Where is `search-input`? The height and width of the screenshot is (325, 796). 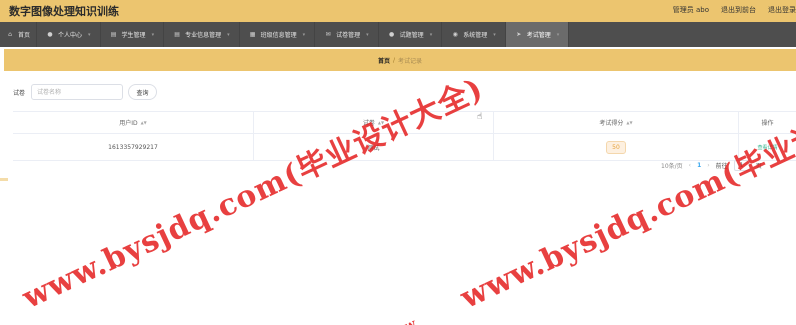
search-input is located at coordinates (77, 92).